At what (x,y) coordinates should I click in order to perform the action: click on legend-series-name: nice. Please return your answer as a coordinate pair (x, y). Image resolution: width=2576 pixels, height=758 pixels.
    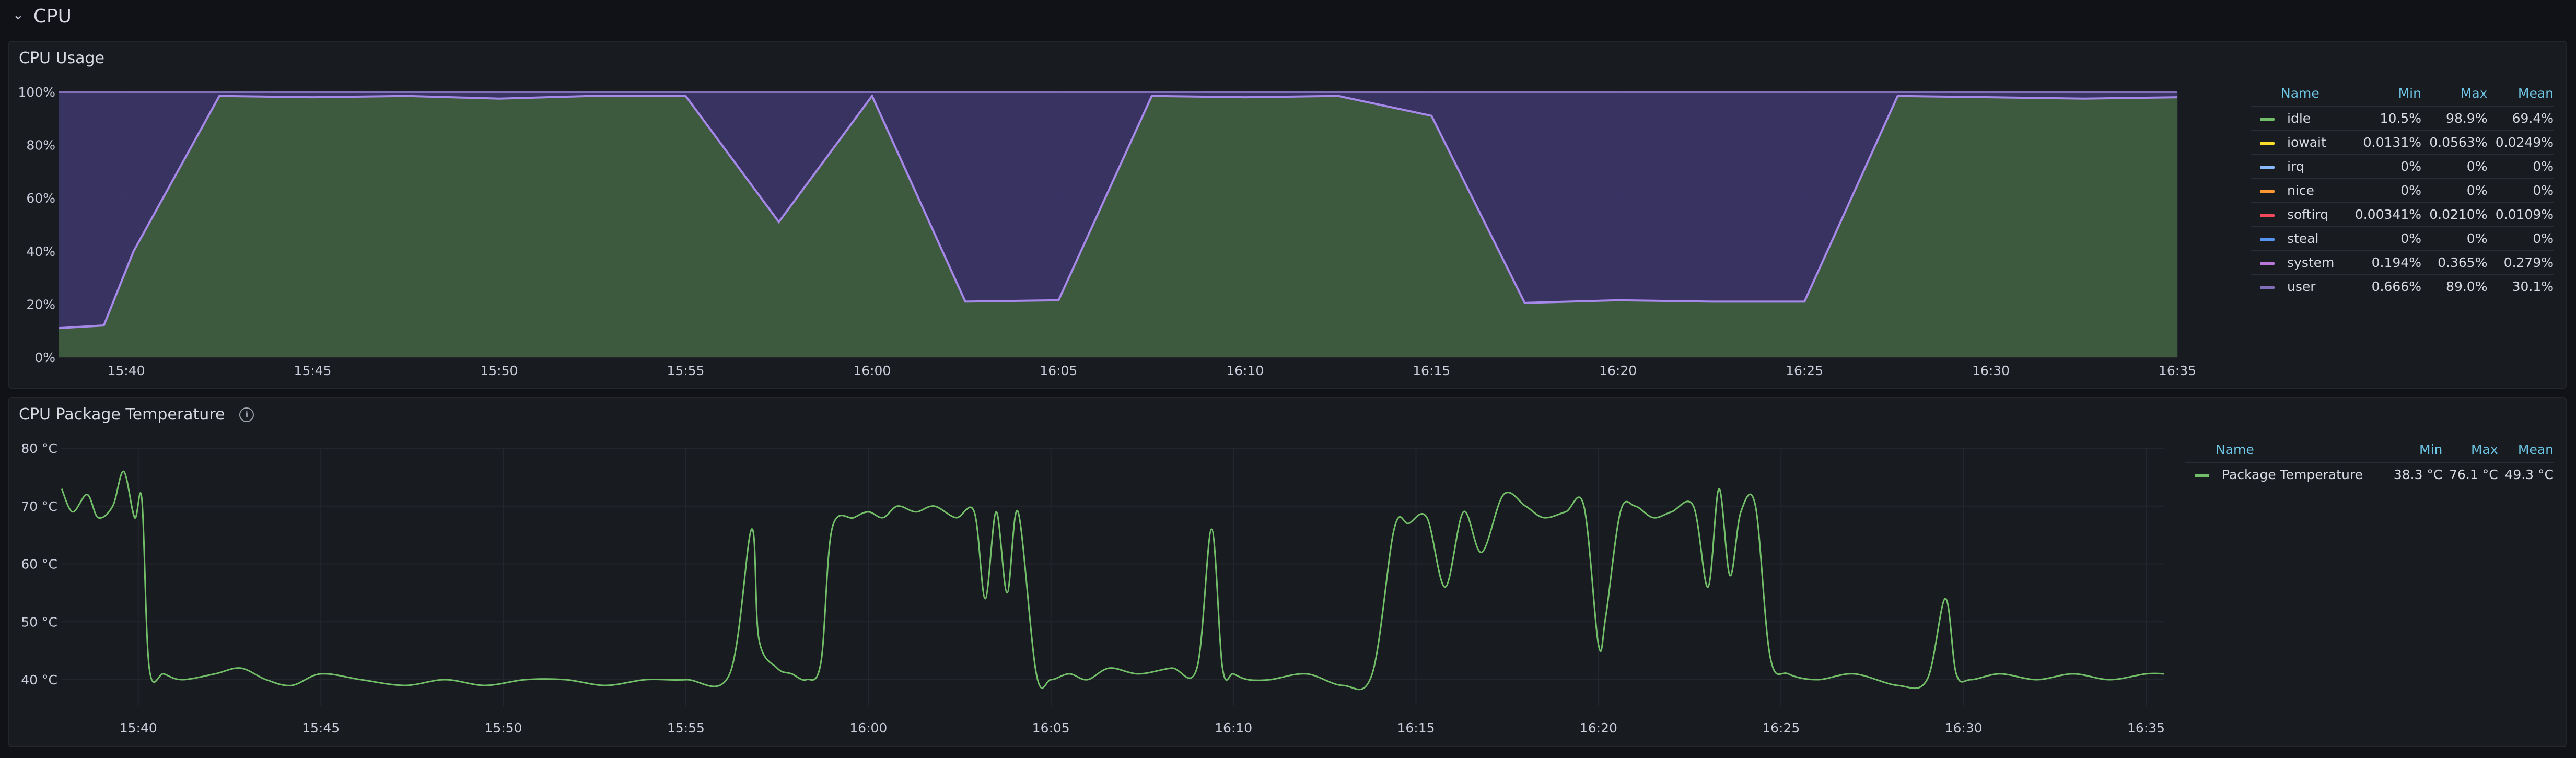
    Looking at the image, I should click on (2298, 190).